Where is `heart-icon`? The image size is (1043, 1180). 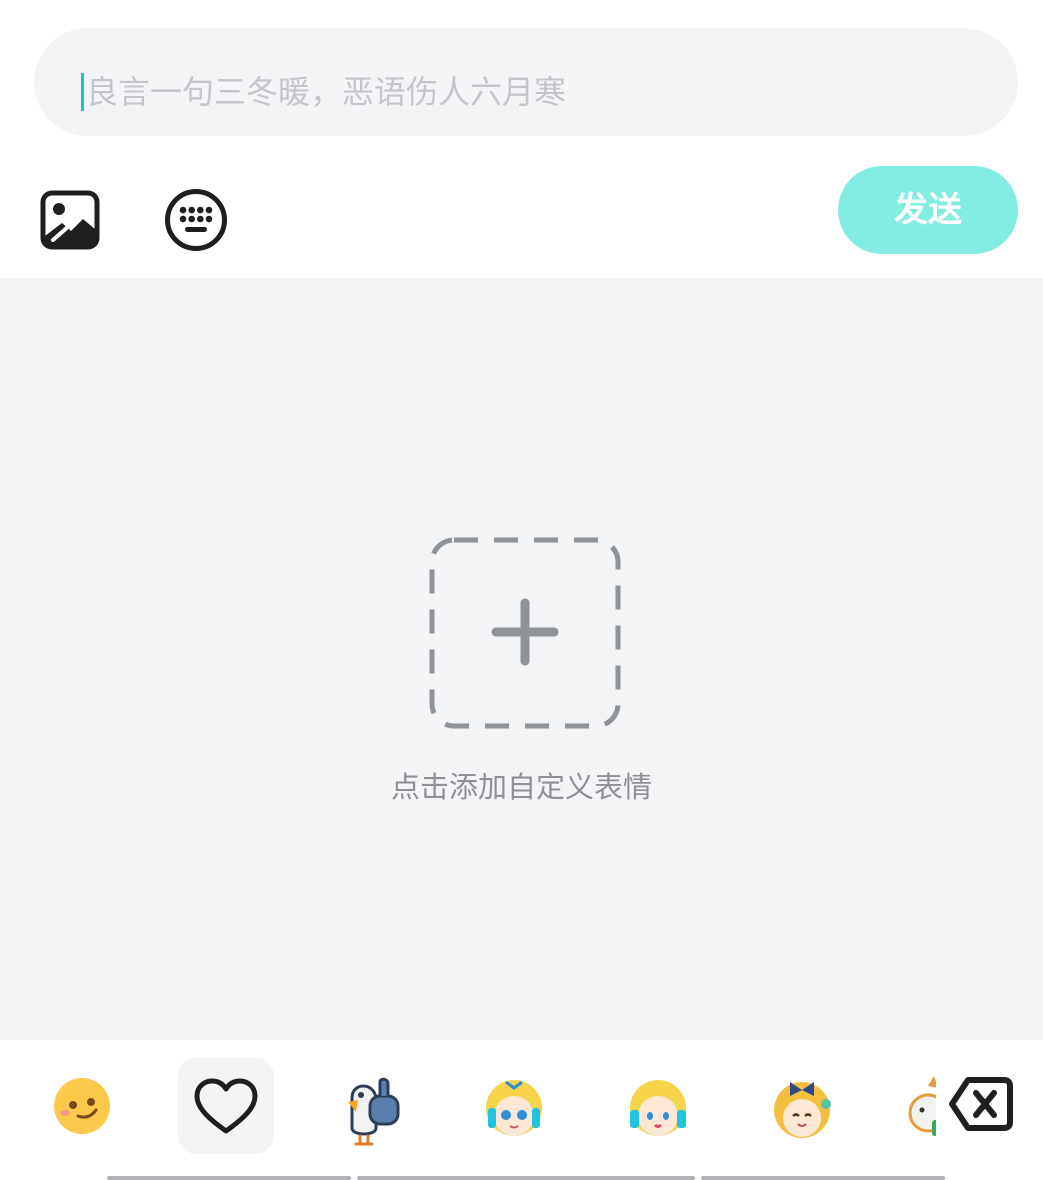 heart-icon is located at coordinates (226, 1106).